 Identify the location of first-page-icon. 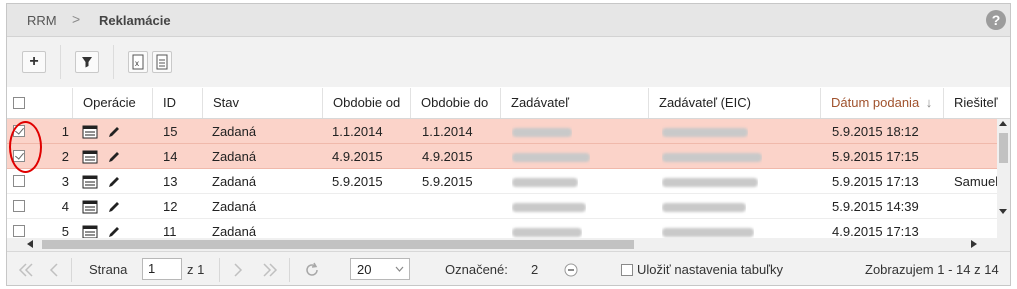
(26, 270).